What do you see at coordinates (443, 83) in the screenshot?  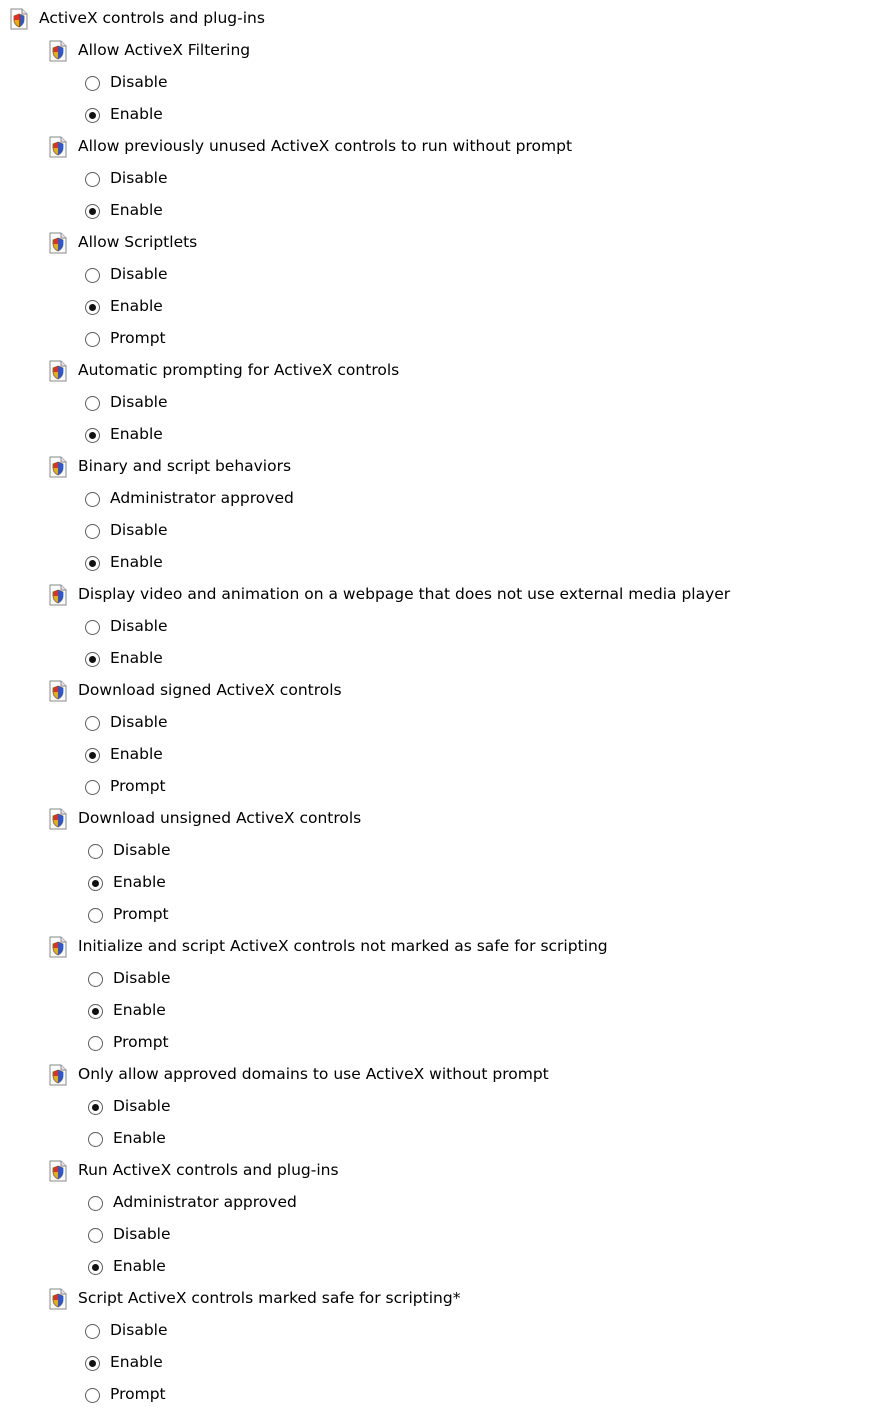 I see `option-allow-activex-filtering-disable: Disable` at bounding box center [443, 83].